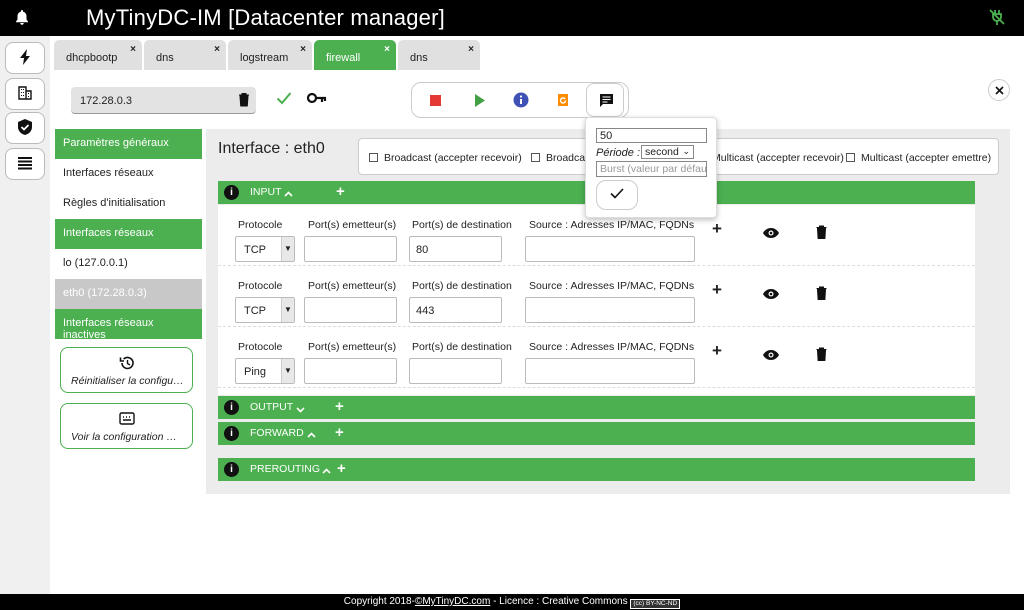 Image resolution: width=1024 pixels, height=610 pixels. What do you see at coordinates (128, 174) in the screenshot?
I see `sidebar-item-interfaces: Interfaces réseaux` at bounding box center [128, 174].